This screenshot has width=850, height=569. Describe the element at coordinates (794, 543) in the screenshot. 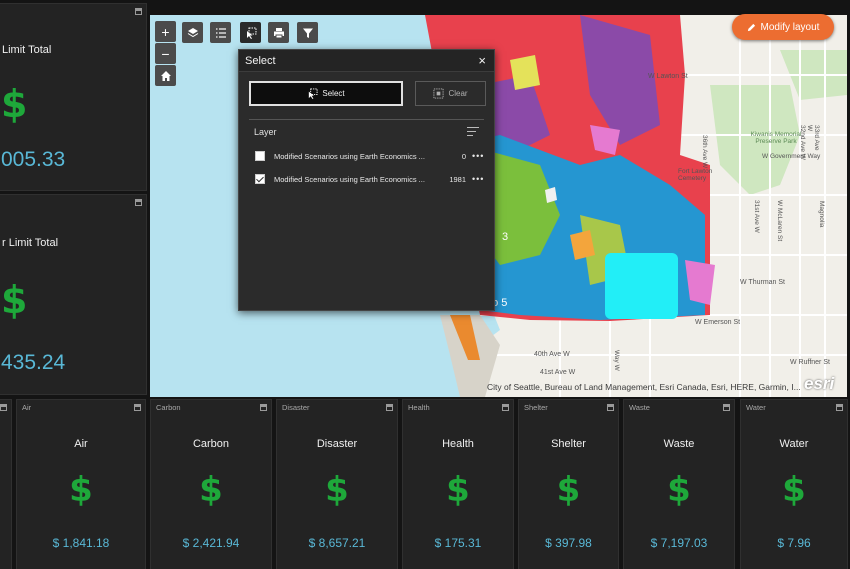

I see `card-value: $ 7.96` at that location.